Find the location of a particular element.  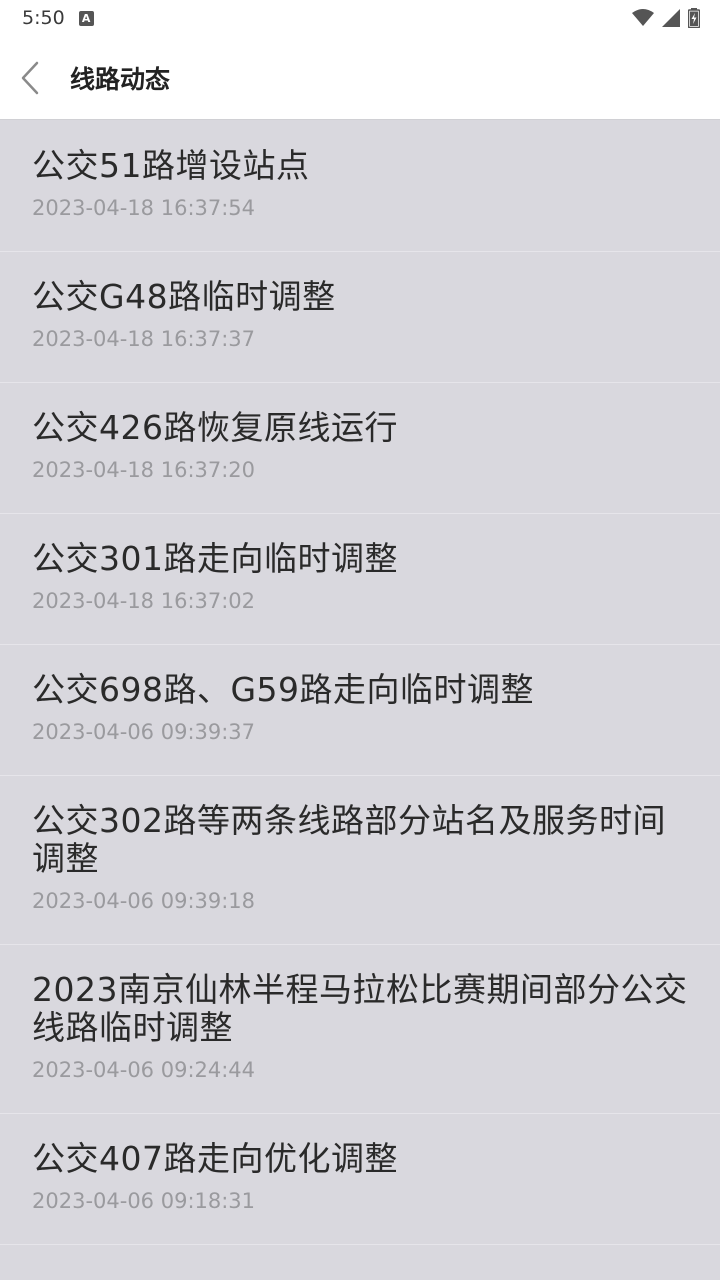

list-item: 公交698路、G59路走向临时调整 2023-04-06 09:39:37 is located at coordinates (360, 710).